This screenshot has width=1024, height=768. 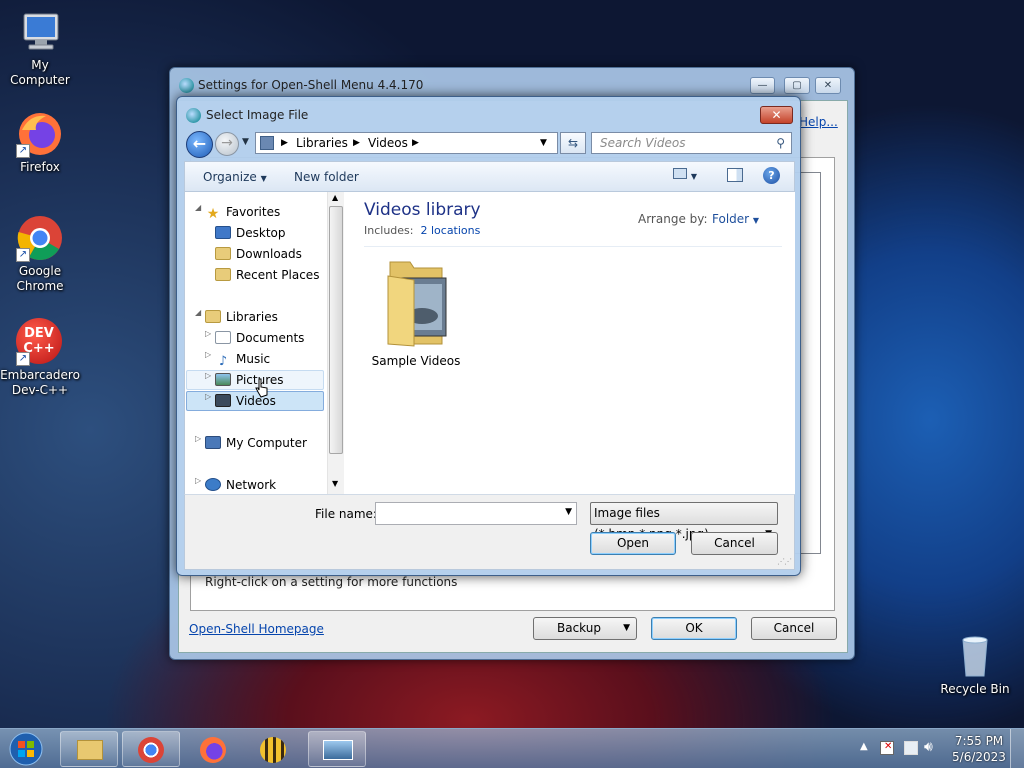 What do you see at coordinates (193, 115) in the screenshot?
I see `dialog-app-icon` at bounding box center [193, 115].